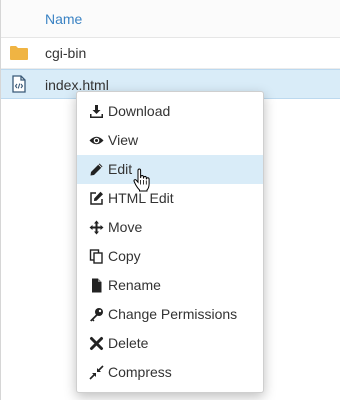  I want to click on key-icon, so click(96, 315).